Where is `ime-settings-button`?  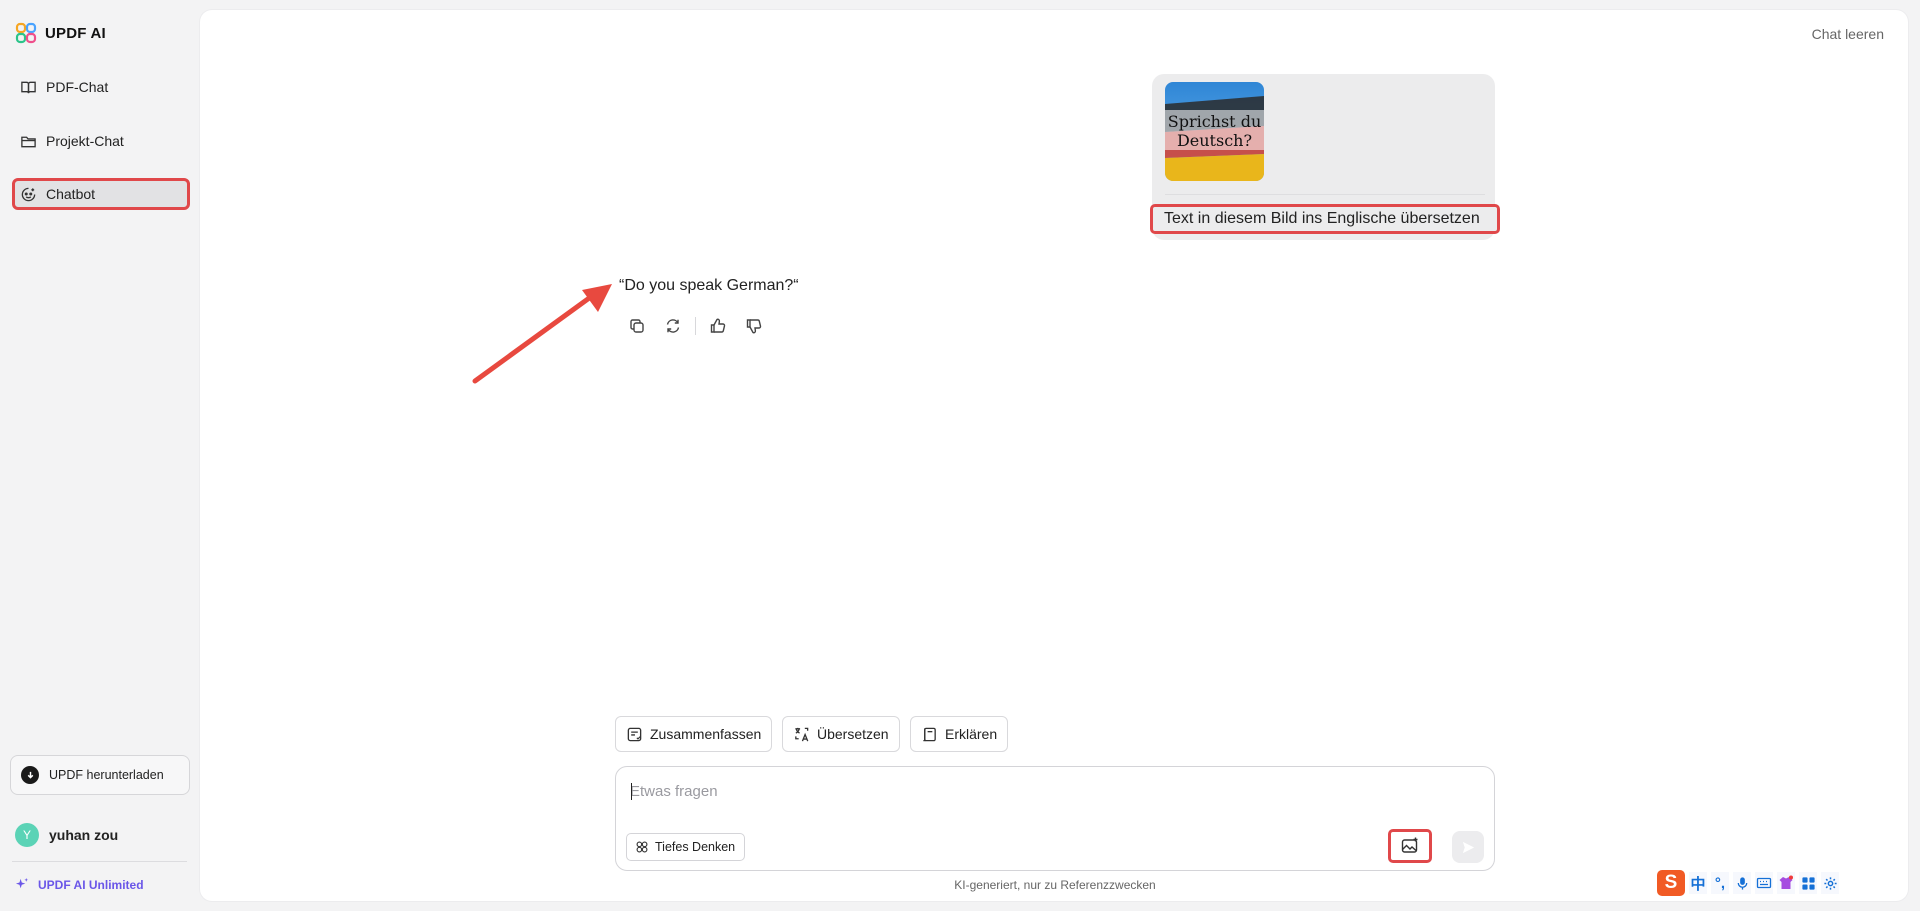
ime-settings-button is located at coordinates (1830, 883).